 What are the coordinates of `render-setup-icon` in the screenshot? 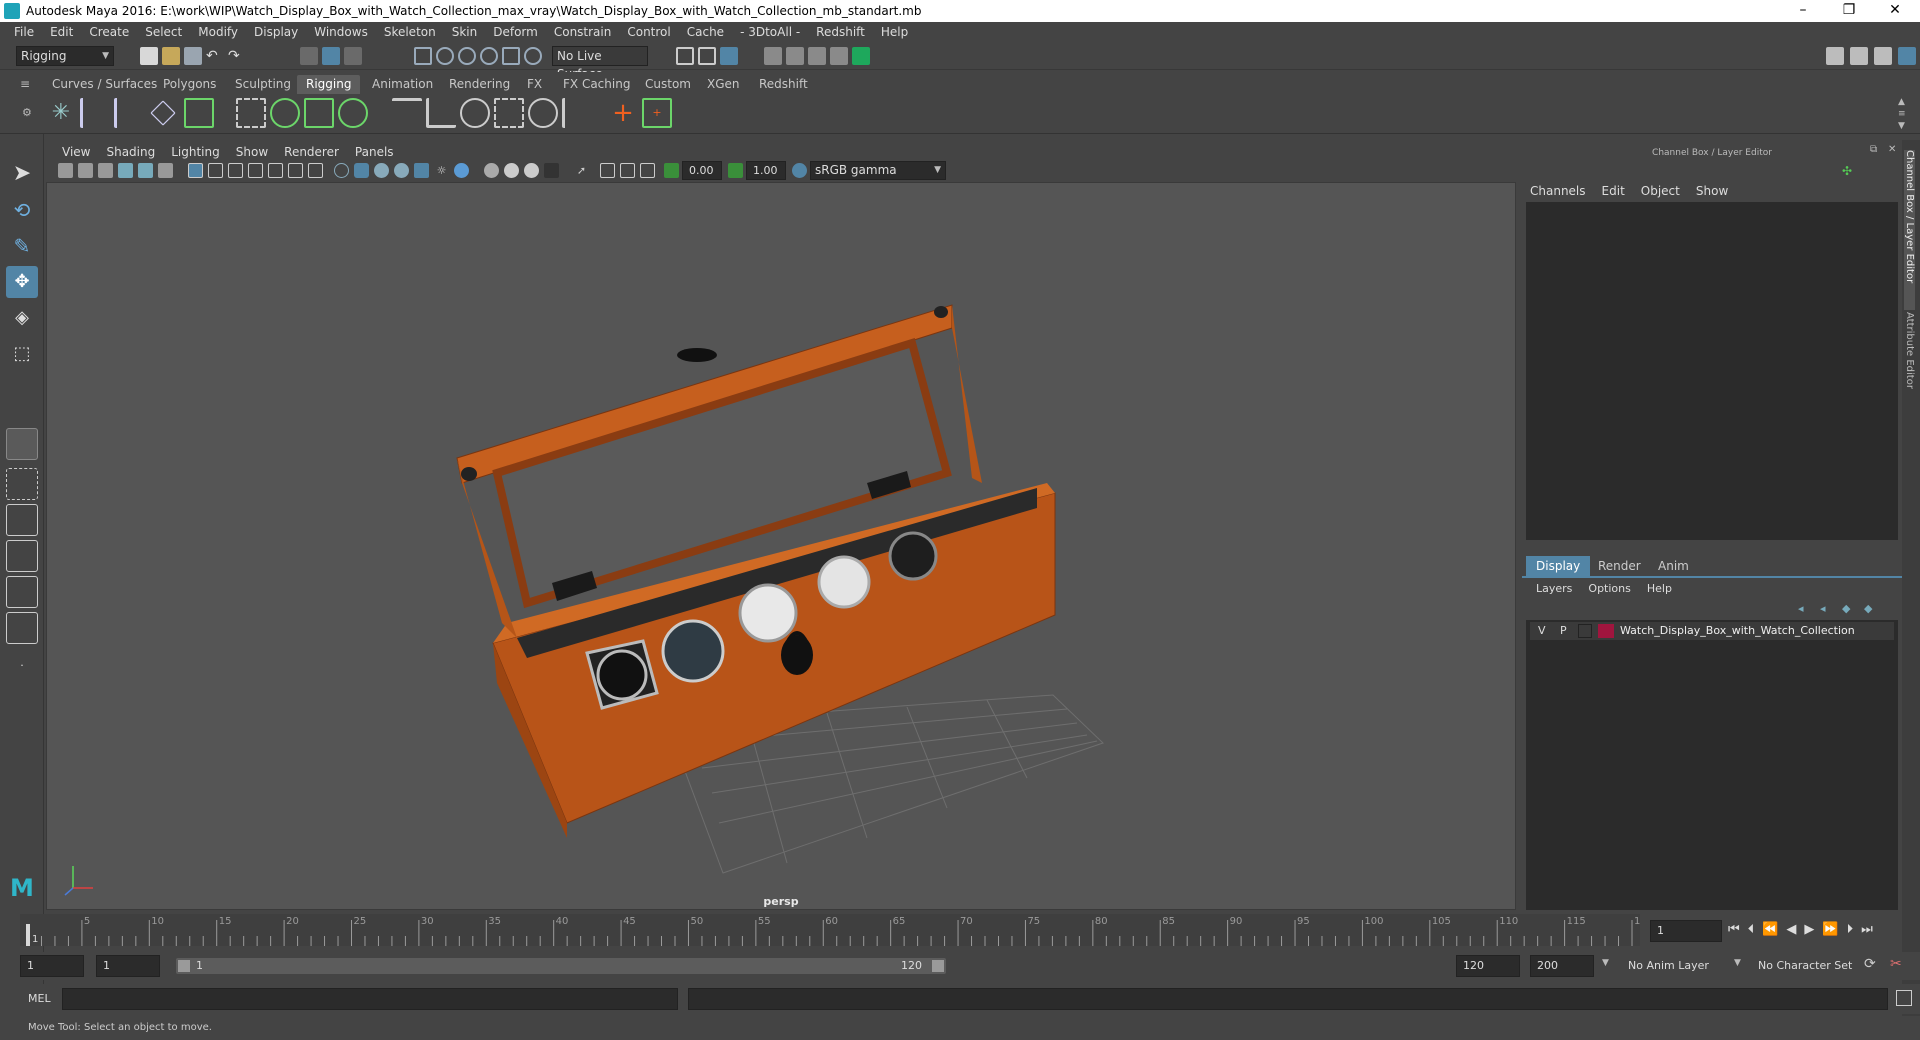 It's located at (839, 56).